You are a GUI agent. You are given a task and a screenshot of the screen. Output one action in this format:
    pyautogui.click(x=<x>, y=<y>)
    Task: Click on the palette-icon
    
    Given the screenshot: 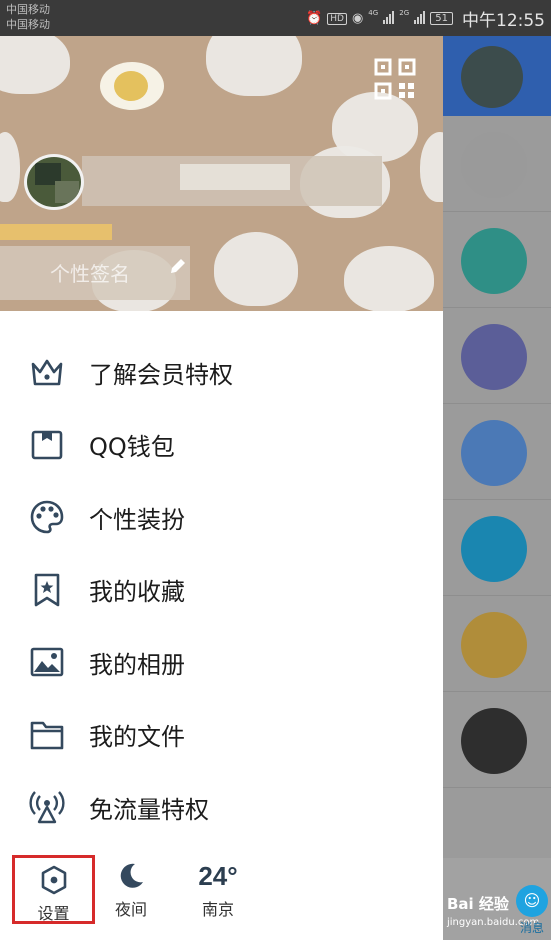 What is the action you would take?
    pyautogui.click(x=47, y=517)
    